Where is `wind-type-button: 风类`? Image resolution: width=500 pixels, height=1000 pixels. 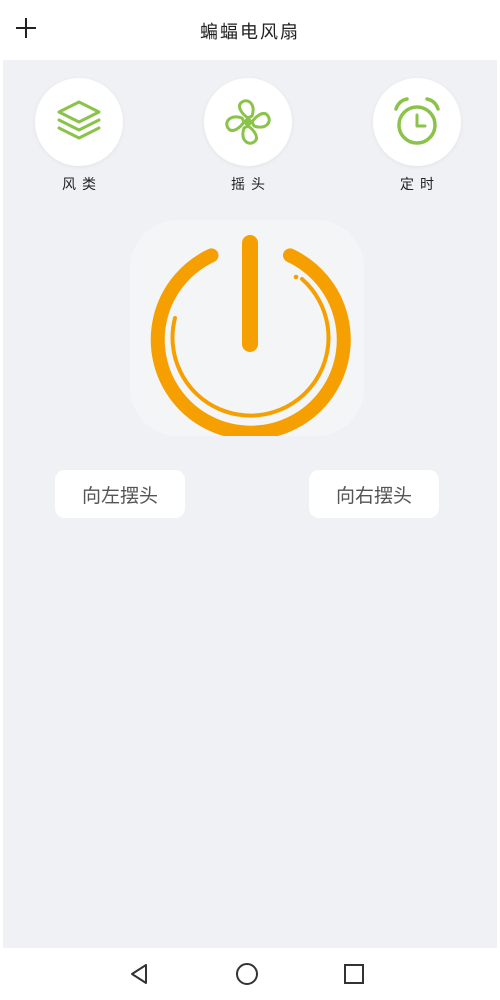 wind-type-button: 风类 is located at coordinates (79, 136).